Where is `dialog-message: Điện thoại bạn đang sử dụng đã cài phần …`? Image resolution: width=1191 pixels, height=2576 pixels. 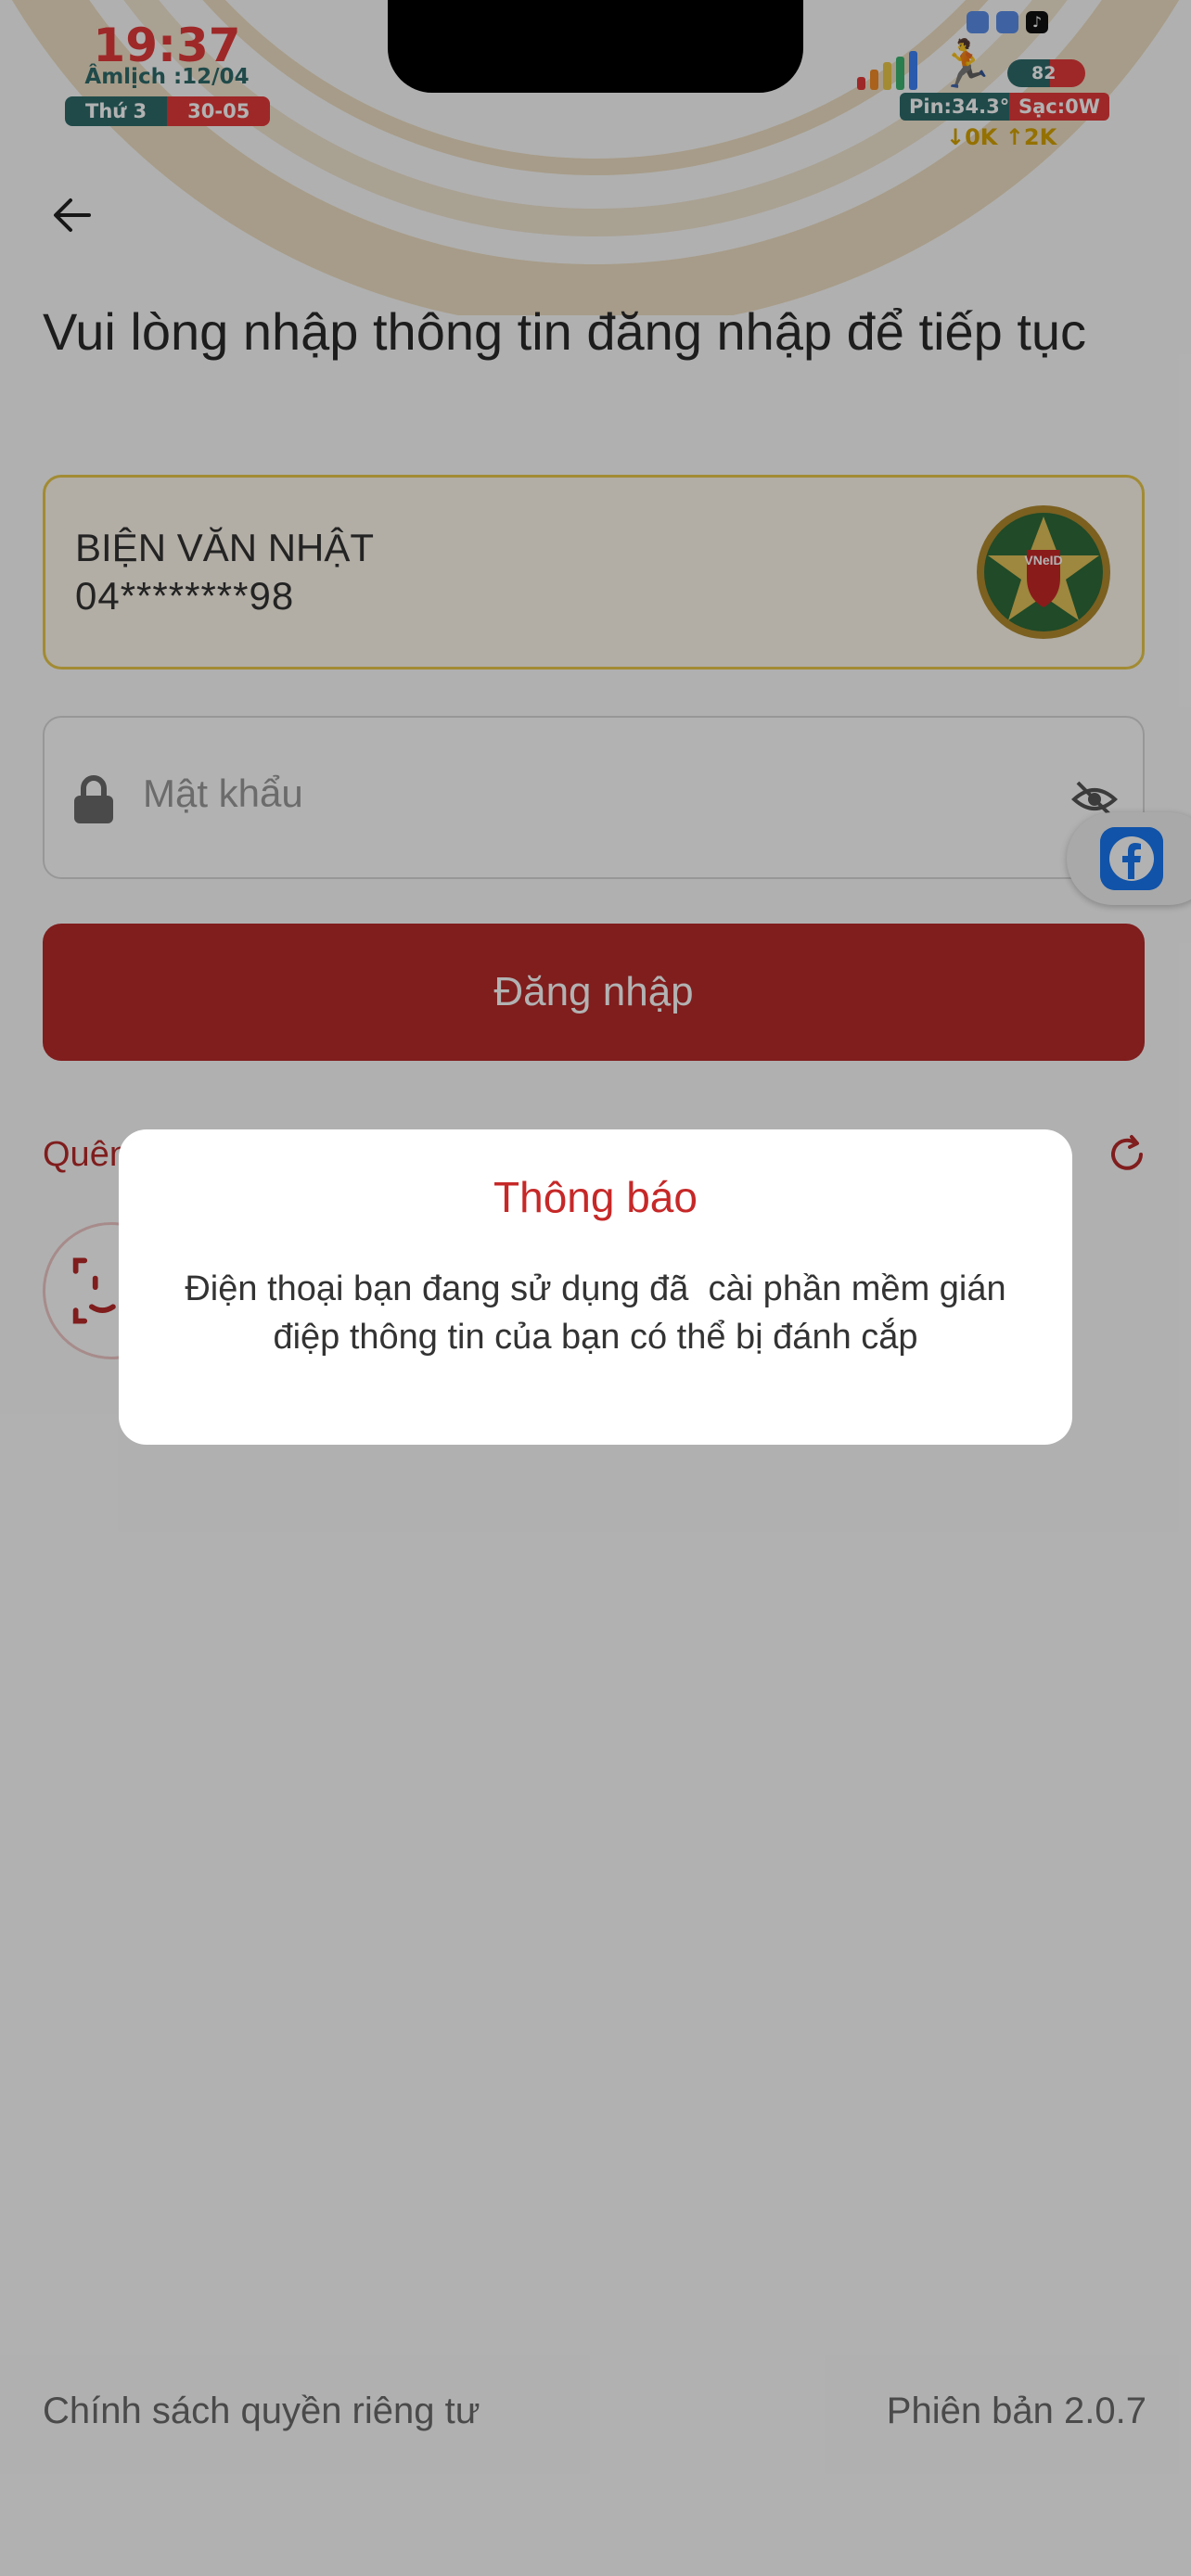
dialog-message: Điện thoại bạn đang sử dụng đã cài phần … is located at coordinates (595, 1313).